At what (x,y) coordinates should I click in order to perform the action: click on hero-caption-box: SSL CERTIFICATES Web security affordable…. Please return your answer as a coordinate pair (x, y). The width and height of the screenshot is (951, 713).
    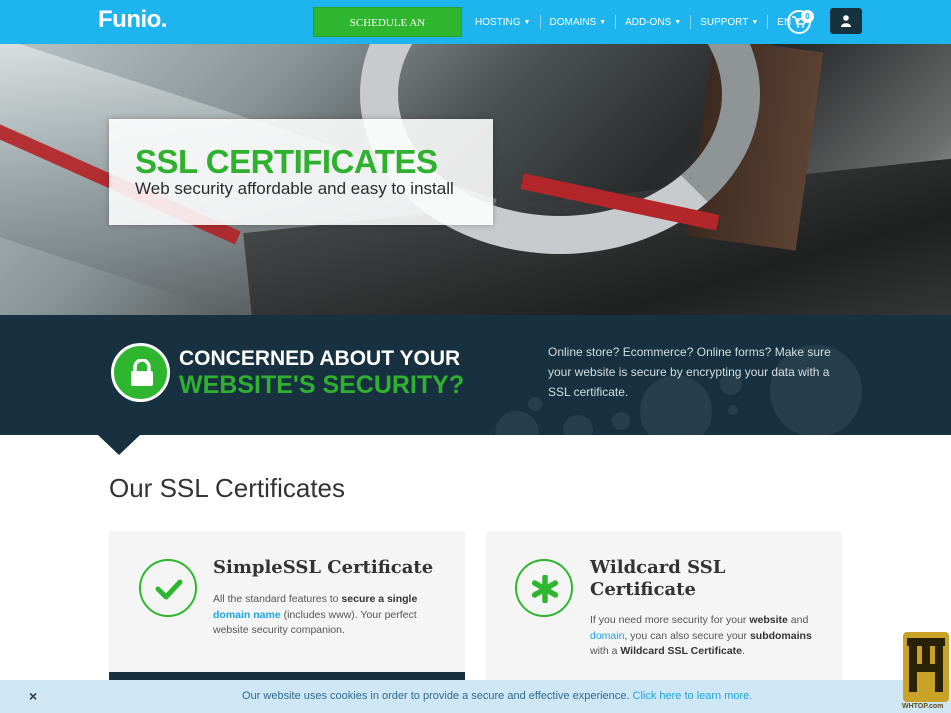
    Looking at the image, I should click on (301, 172).